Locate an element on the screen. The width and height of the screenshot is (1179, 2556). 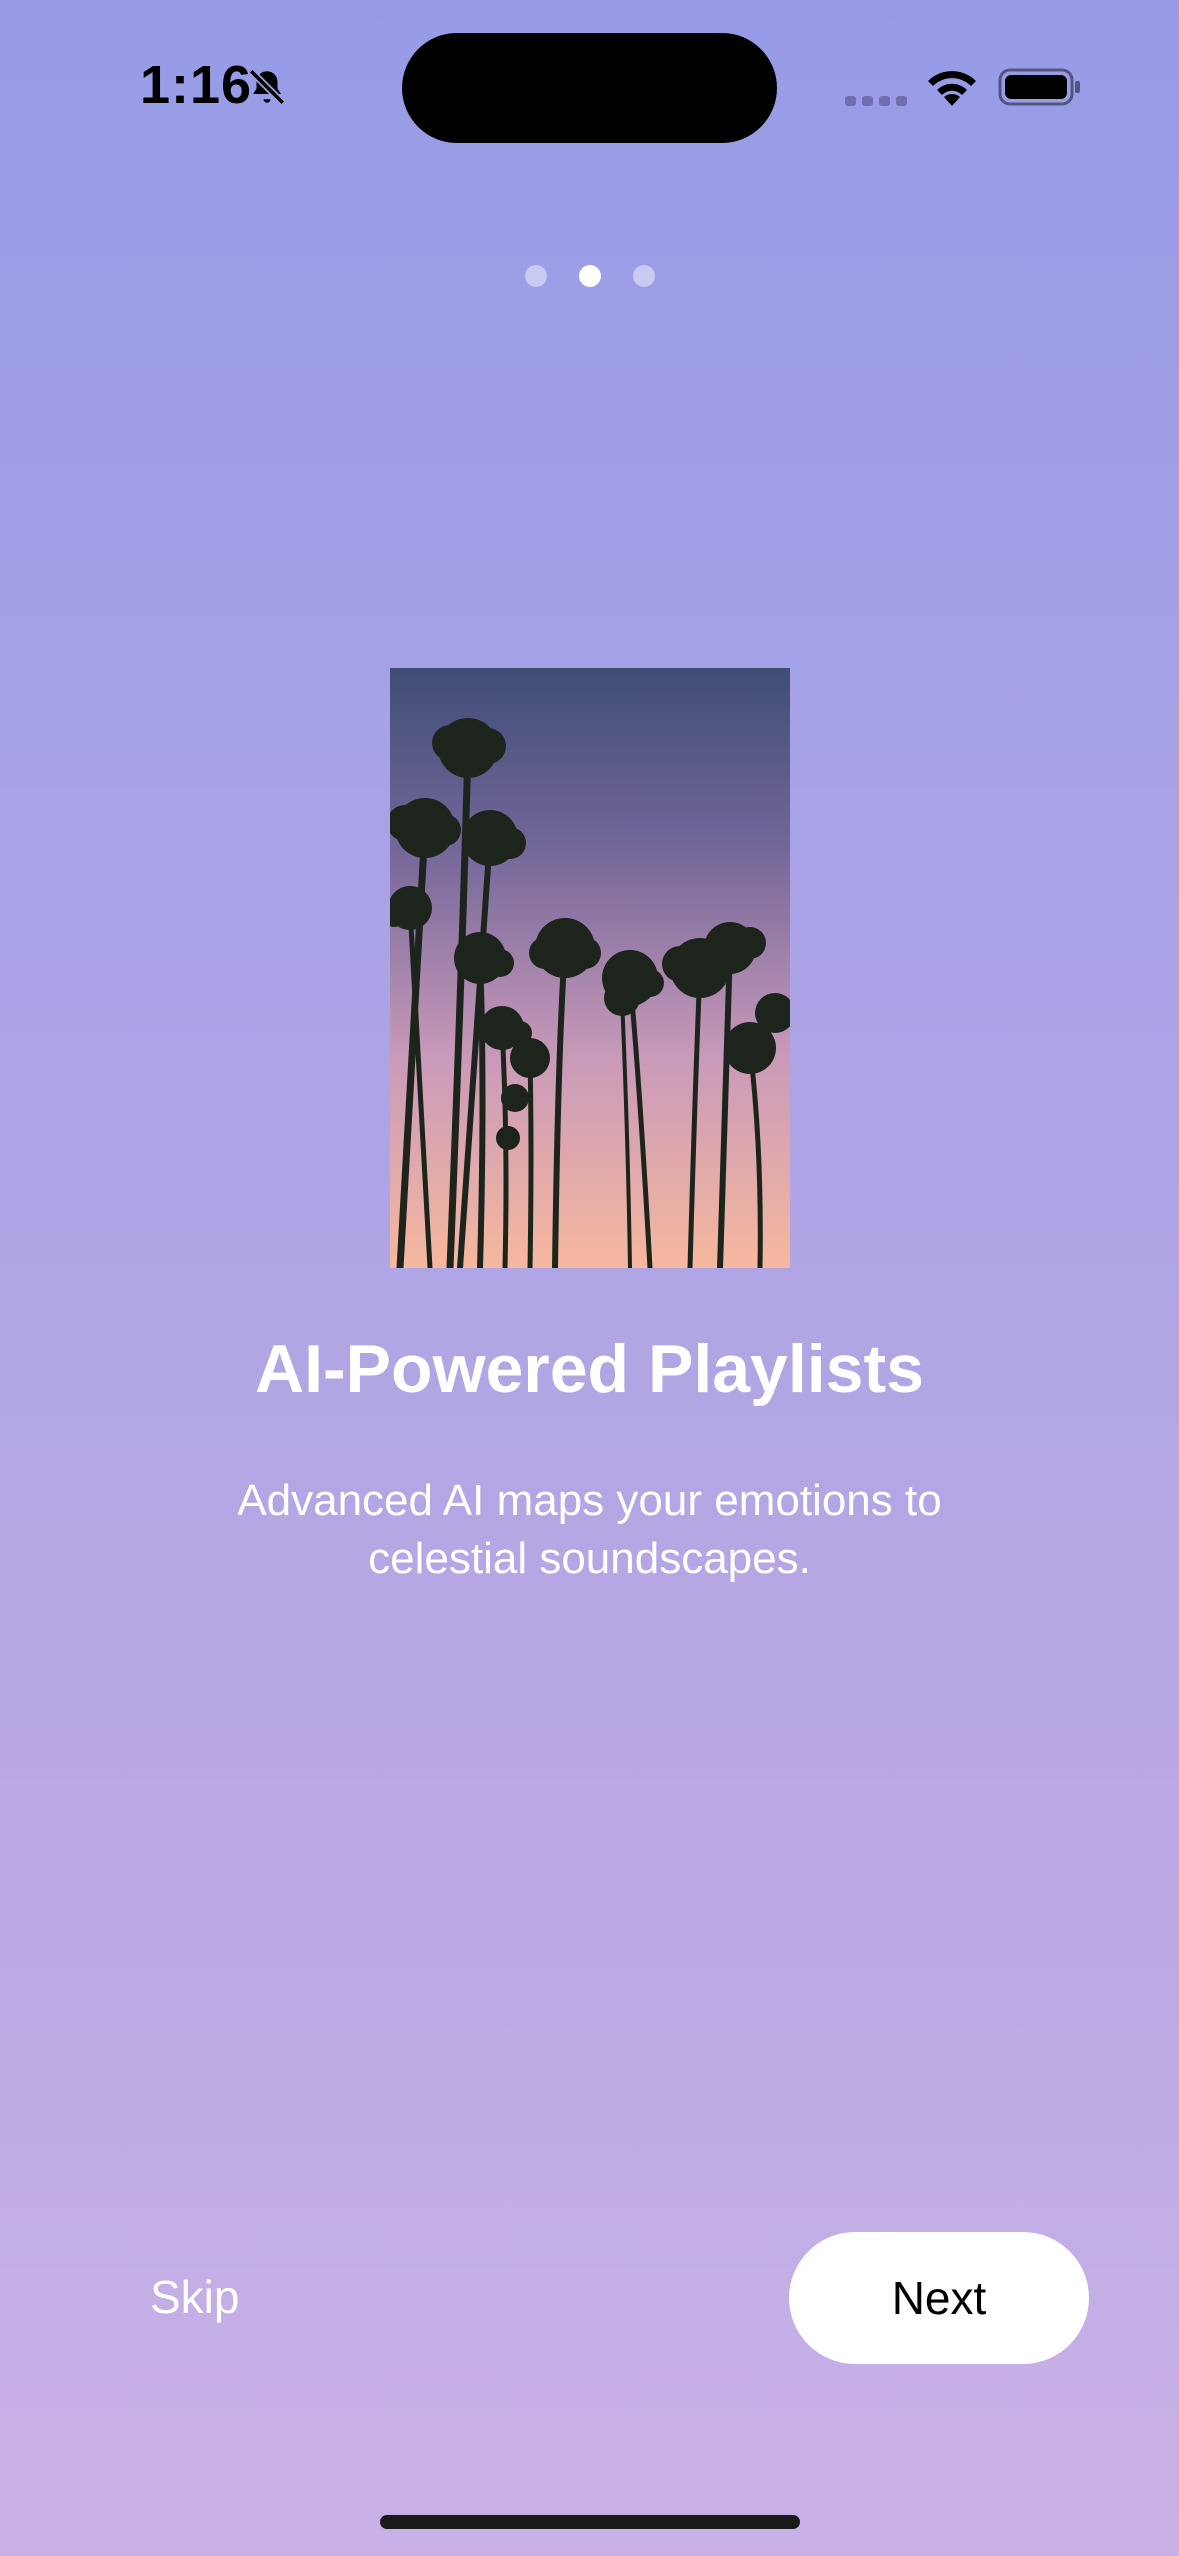
page-indicator is located at coordinates (590, 276).